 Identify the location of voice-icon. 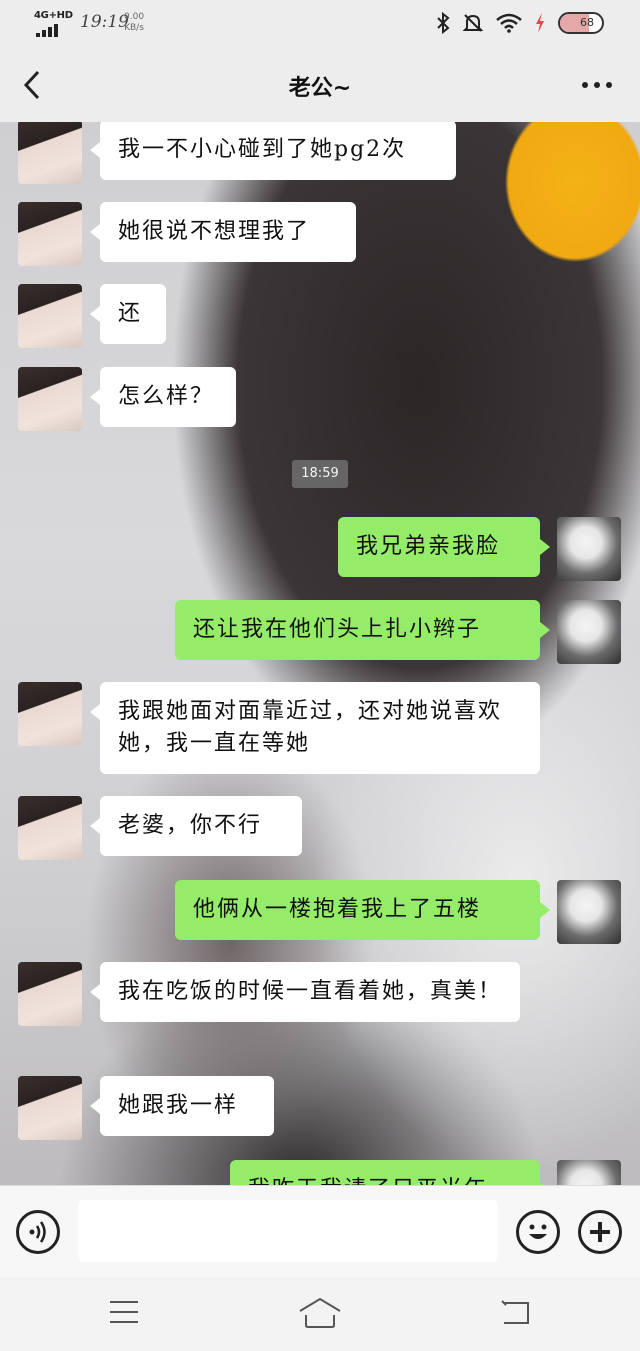
(37, 1232).